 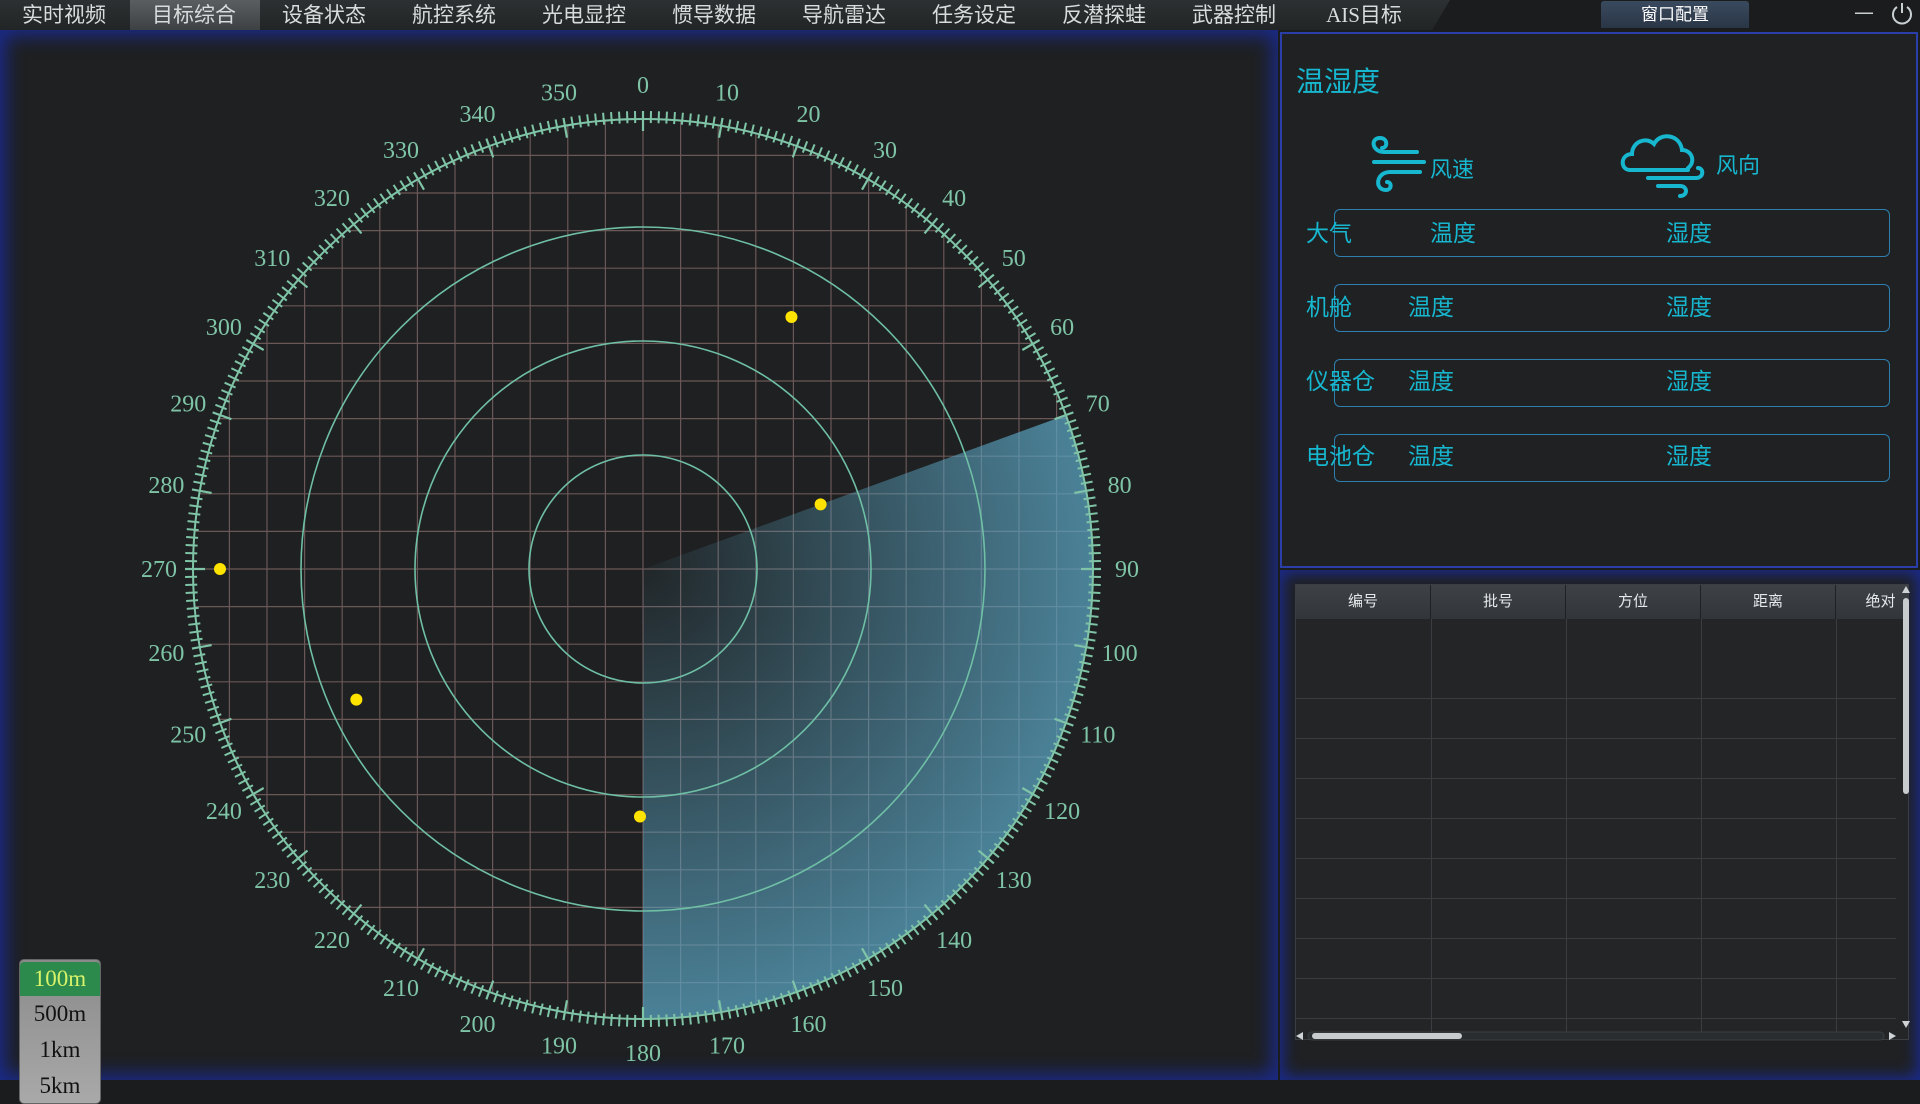 What do you see at coordinates (454, 15) in the screenshot?
I see `tab-label: 航控系统` at bounding box center [454, 15].